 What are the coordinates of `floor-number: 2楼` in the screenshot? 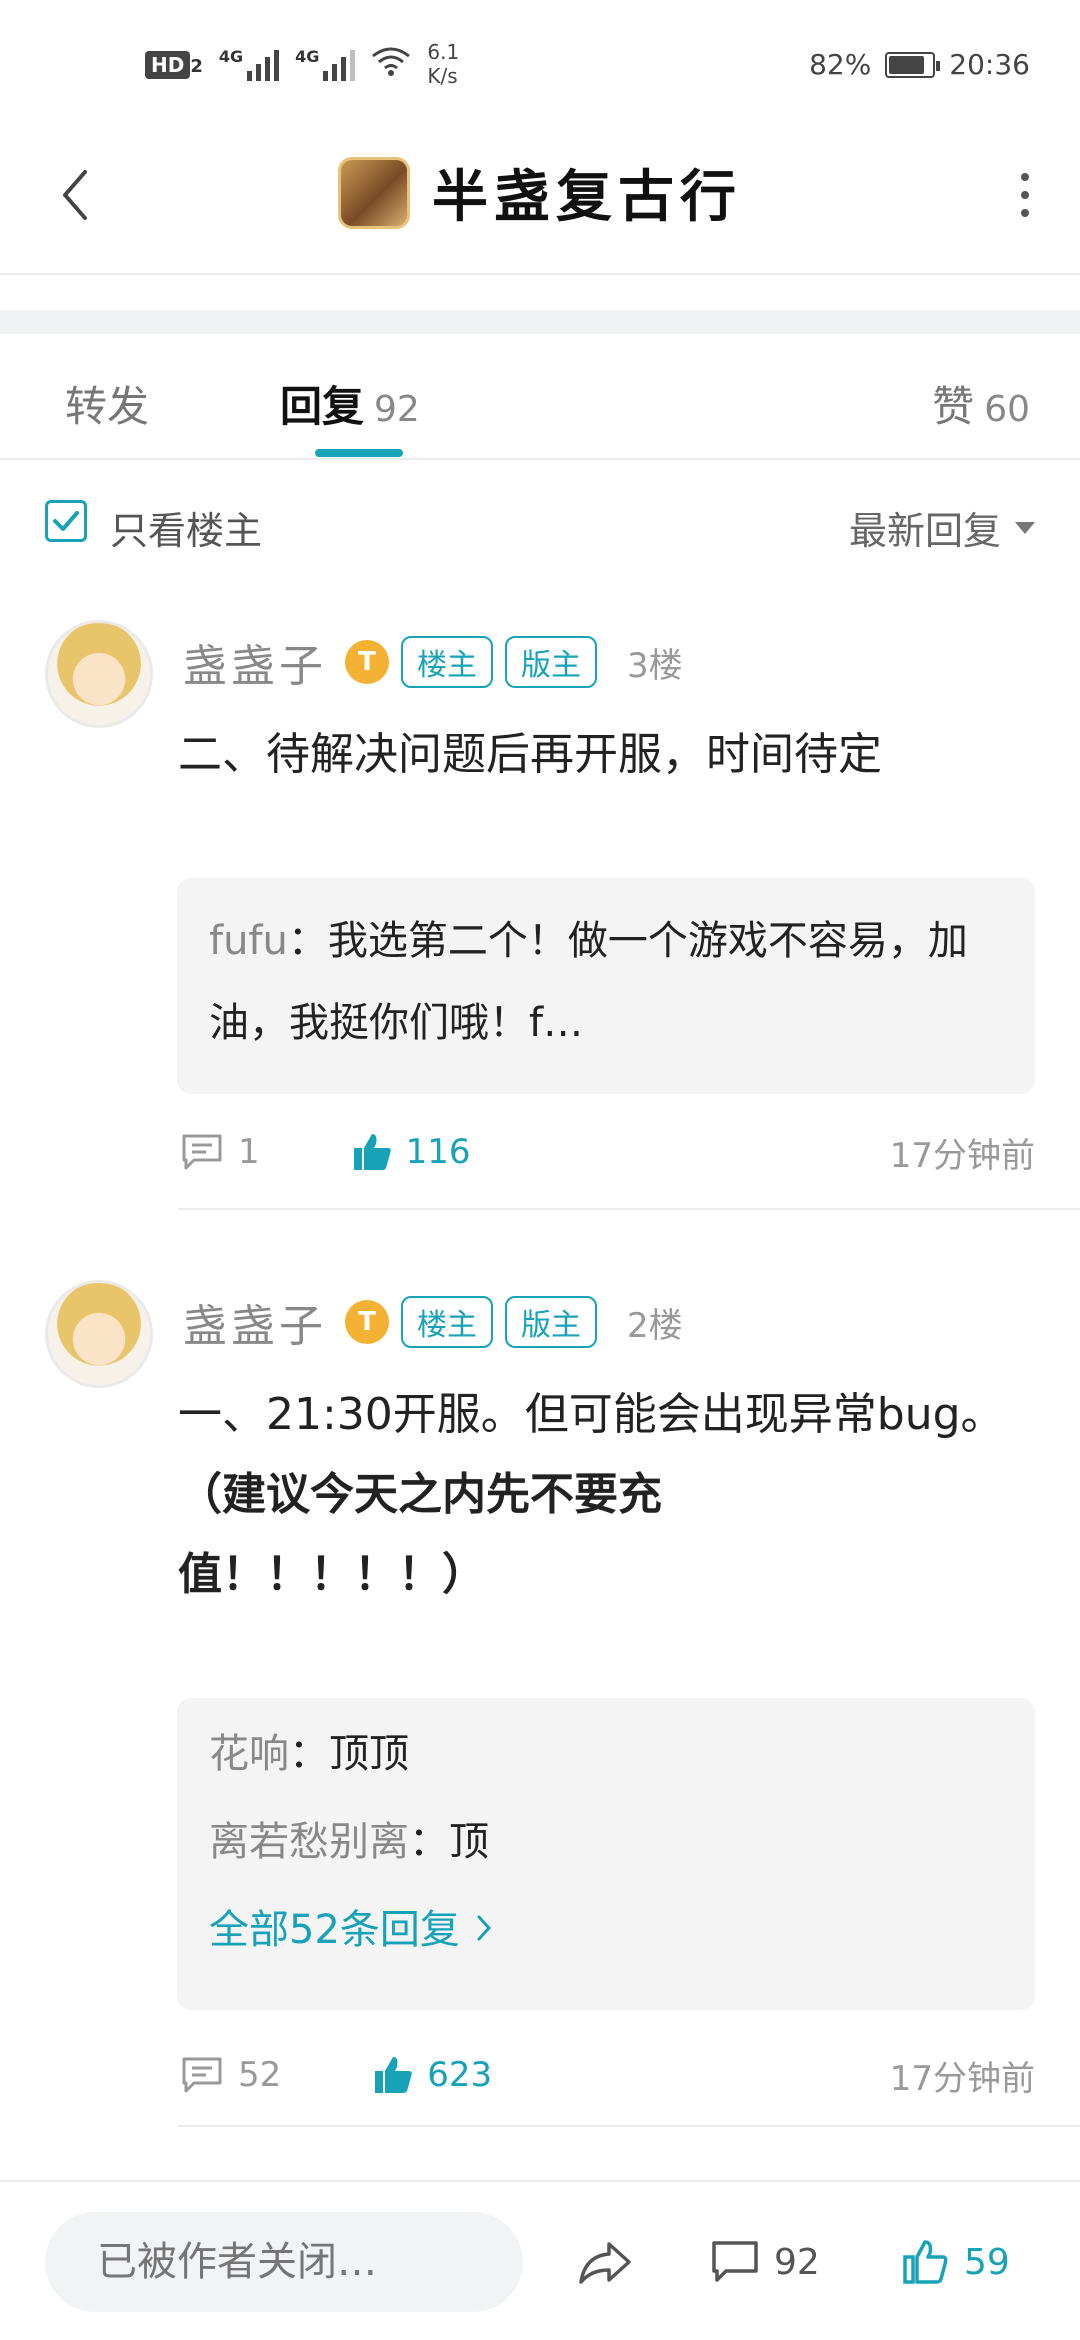 It's located at (655, 1325).